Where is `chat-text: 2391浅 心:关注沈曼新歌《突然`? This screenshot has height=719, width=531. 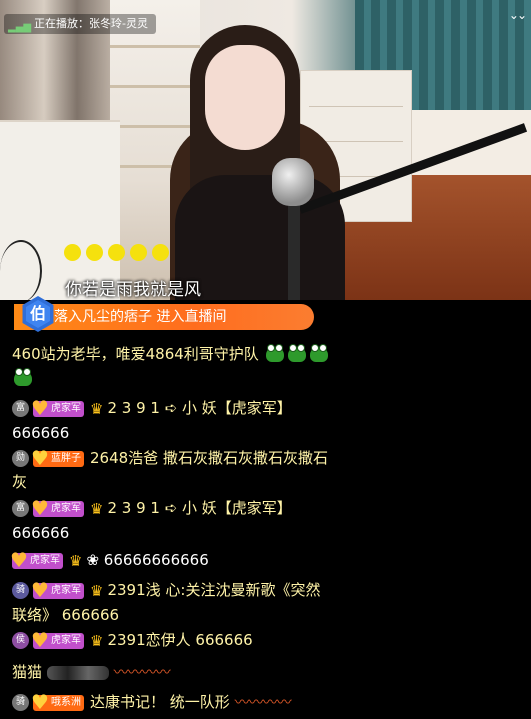
chat-text: 2391浅 心:关注沈曼新歌《突然 is located at coordinates (214, 590).